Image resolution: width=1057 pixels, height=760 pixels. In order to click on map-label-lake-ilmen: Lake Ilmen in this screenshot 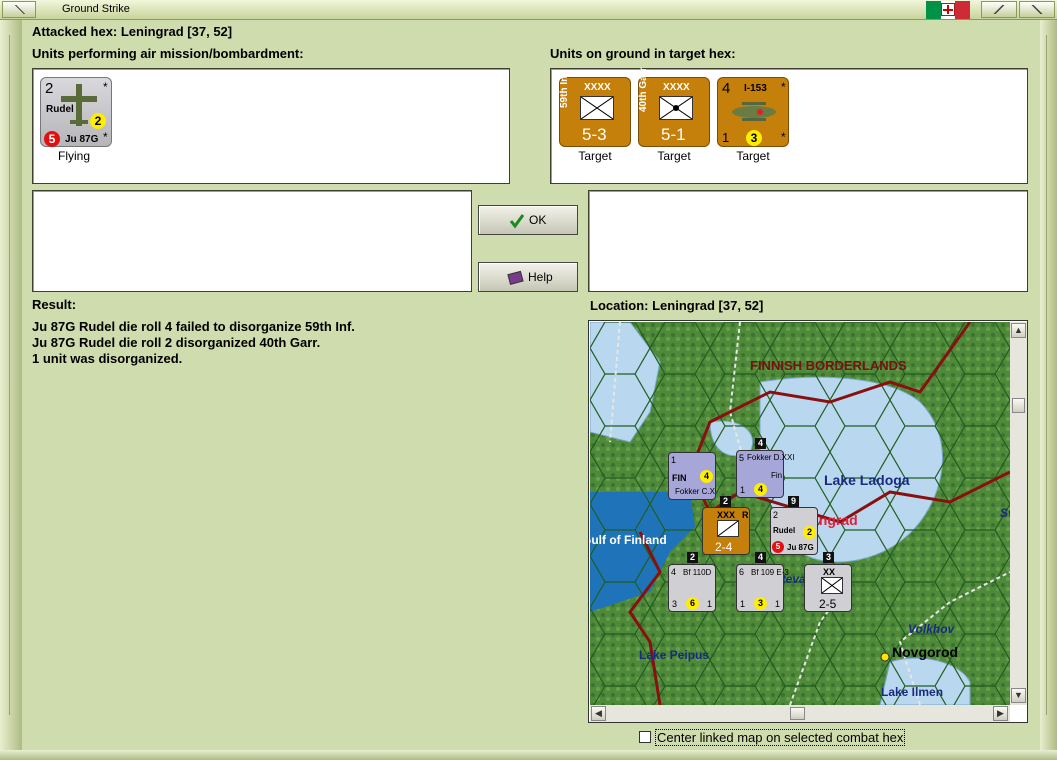, I will do `click(912, 692)`.